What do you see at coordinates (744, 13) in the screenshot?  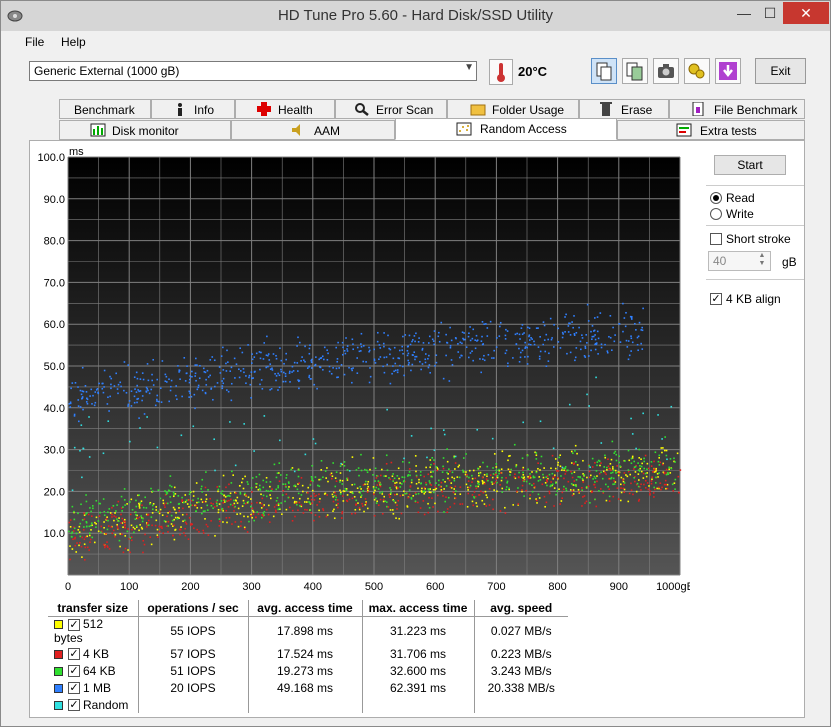 I see `minimize-button: —` at bounding box center [744, 13].